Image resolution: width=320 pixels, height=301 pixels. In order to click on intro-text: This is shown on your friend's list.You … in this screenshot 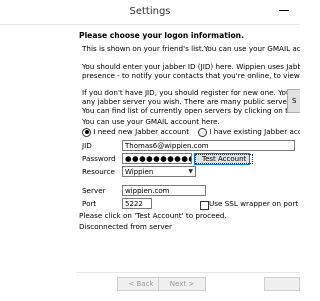, I will do `click(191, 48)`.